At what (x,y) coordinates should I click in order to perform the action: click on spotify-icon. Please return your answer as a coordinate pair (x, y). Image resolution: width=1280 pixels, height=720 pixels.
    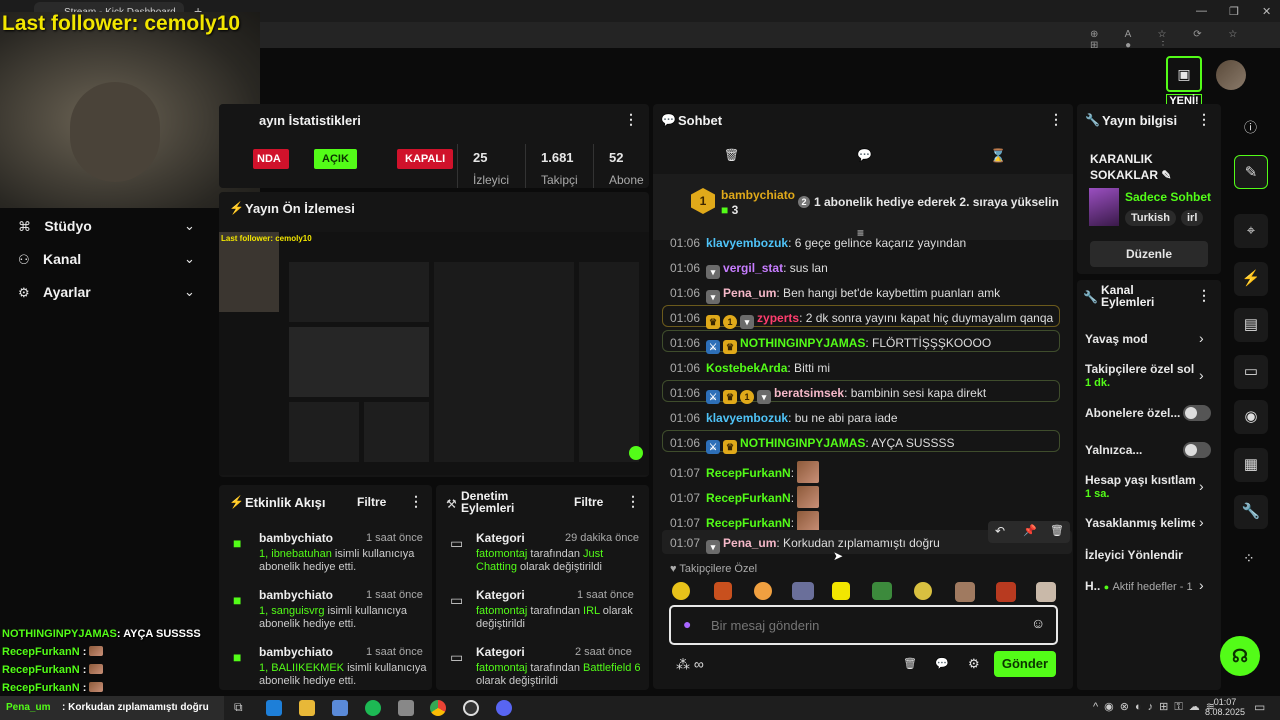
    Looking at the image, I should click on (373, 708).